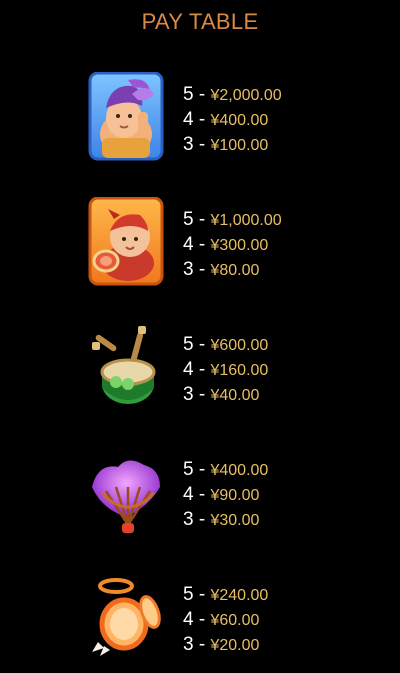 This screenshot has width=400, height=673. I want to click on payout-amount: ¥30.00, so click(235, 520).